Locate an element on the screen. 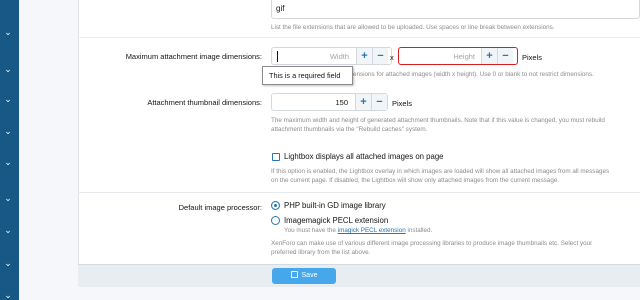 The height and width of the screenshot is (300, 640). text-caret is located at coordinates (277, 56).